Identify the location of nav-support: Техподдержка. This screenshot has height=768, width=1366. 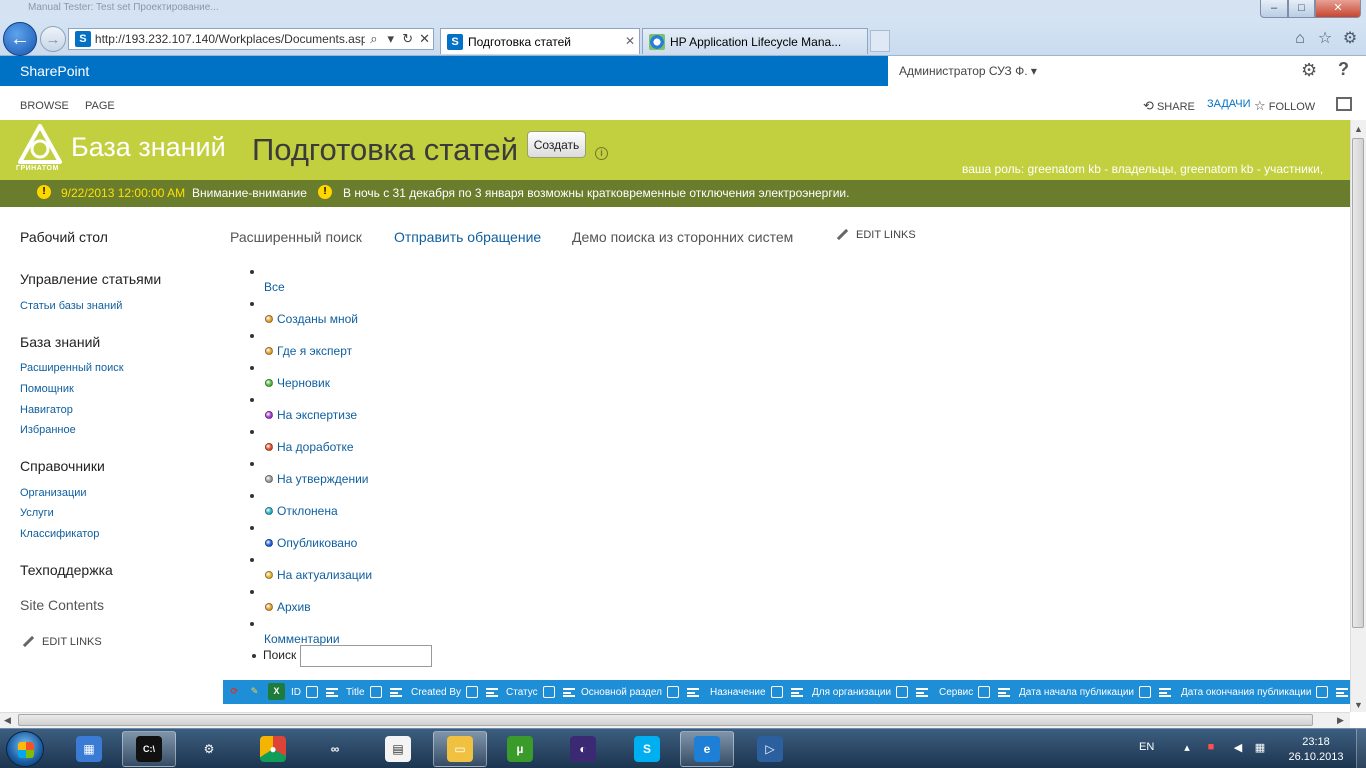
(66, 570).